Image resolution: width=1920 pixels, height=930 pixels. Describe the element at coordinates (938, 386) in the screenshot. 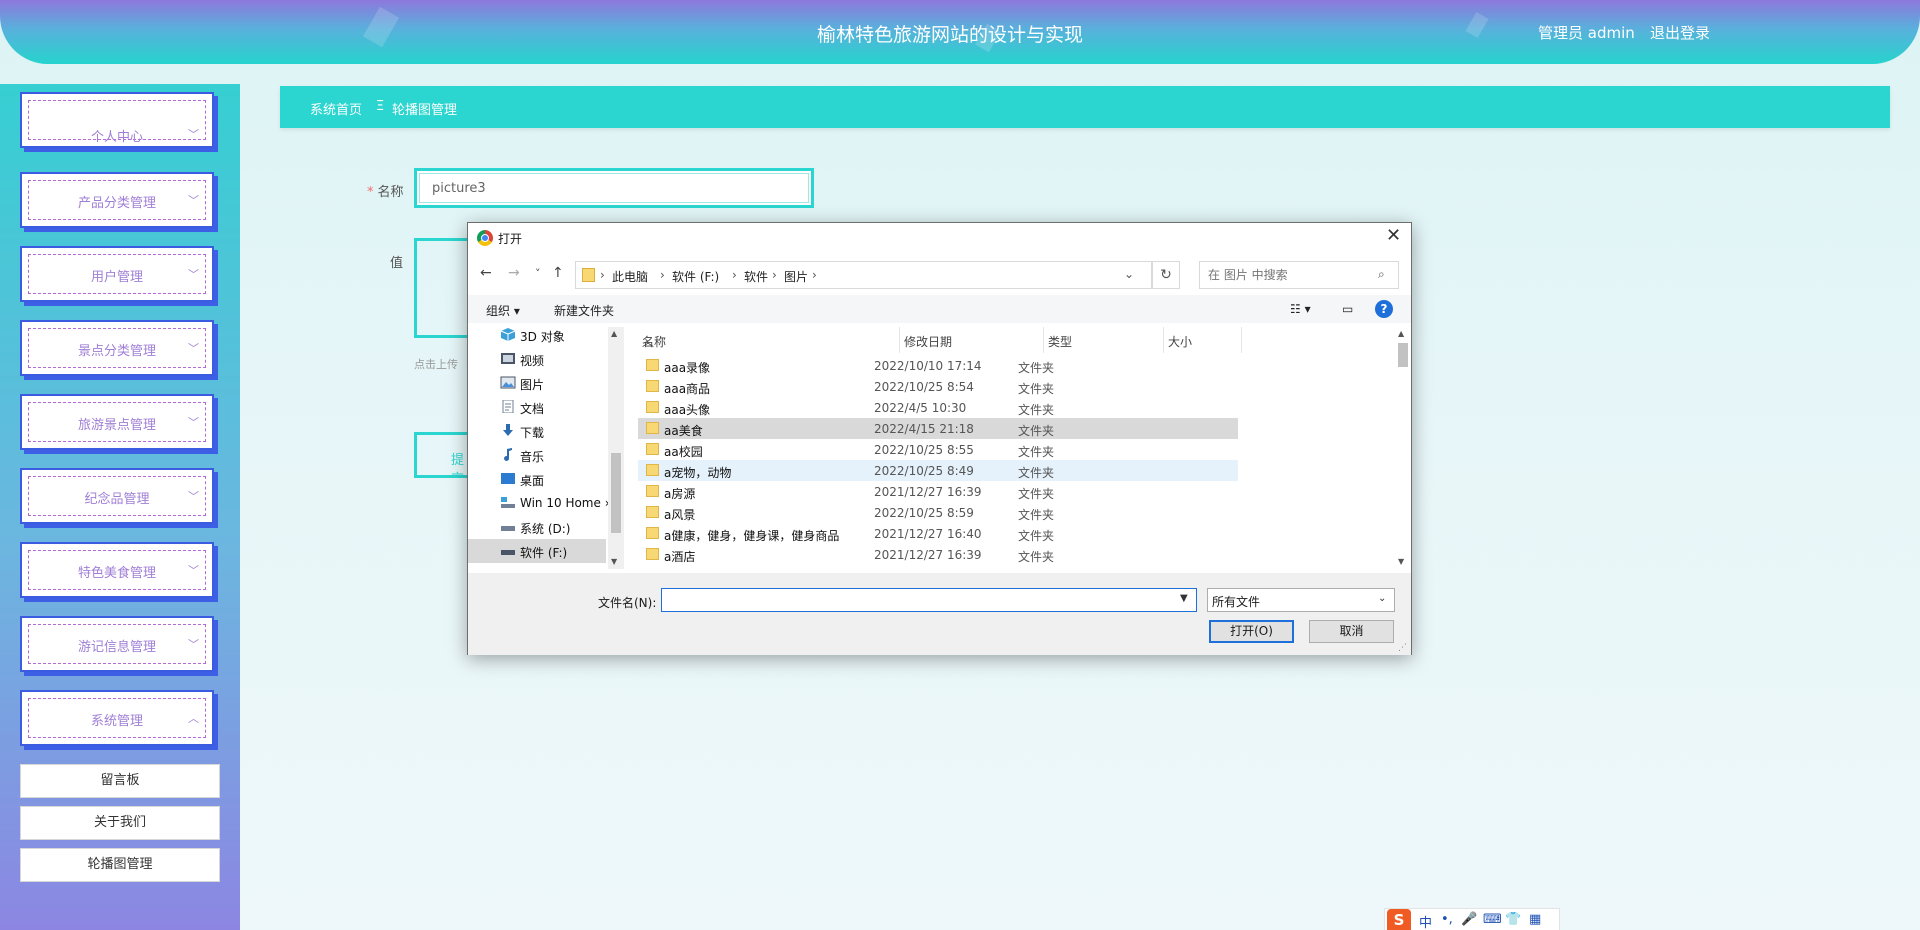

I see `file-row: aaa商品 2022/10/25 8:54 文件夹` at that location.